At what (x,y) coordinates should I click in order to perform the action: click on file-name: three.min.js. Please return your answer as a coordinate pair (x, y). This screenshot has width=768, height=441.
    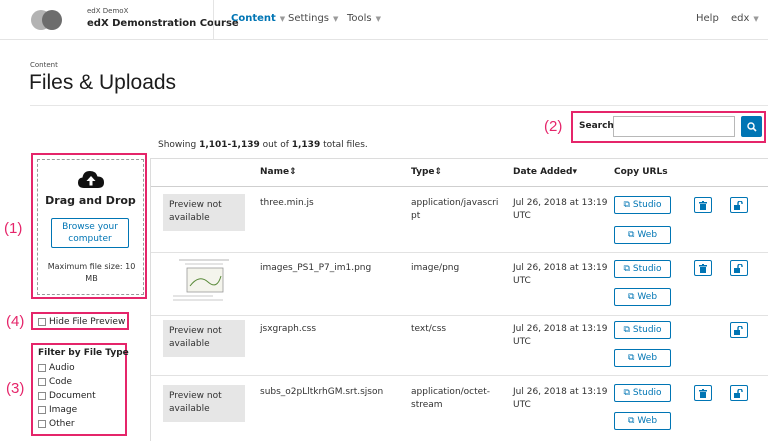
    Looking at the image, I should click on (287, 203).